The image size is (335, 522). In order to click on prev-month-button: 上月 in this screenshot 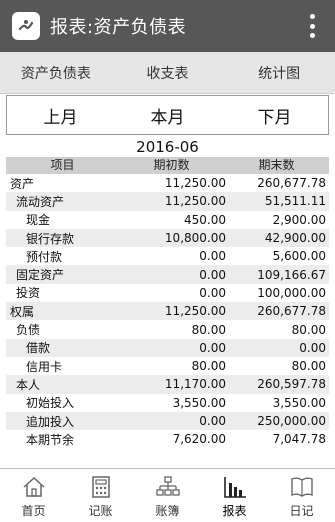, I will do `click(60, 115)`.